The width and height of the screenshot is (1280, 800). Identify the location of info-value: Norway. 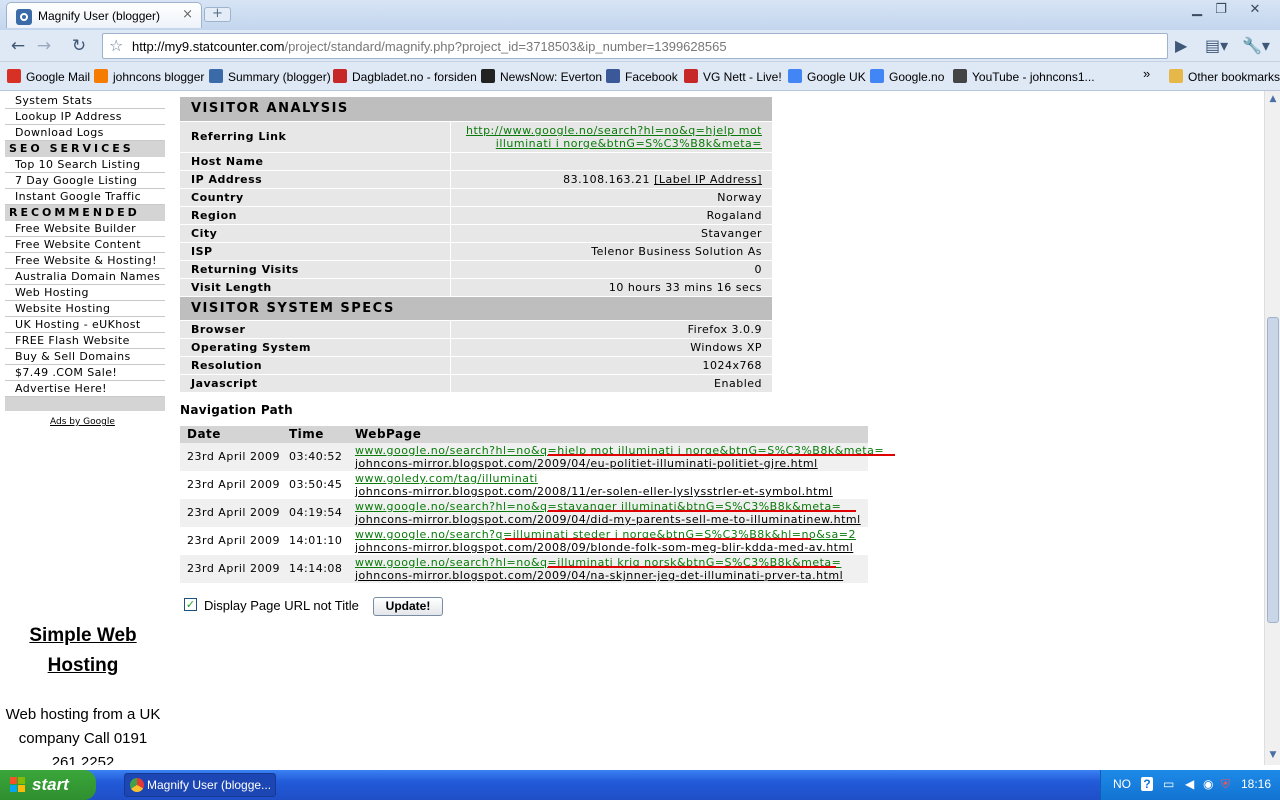
(739, 197).